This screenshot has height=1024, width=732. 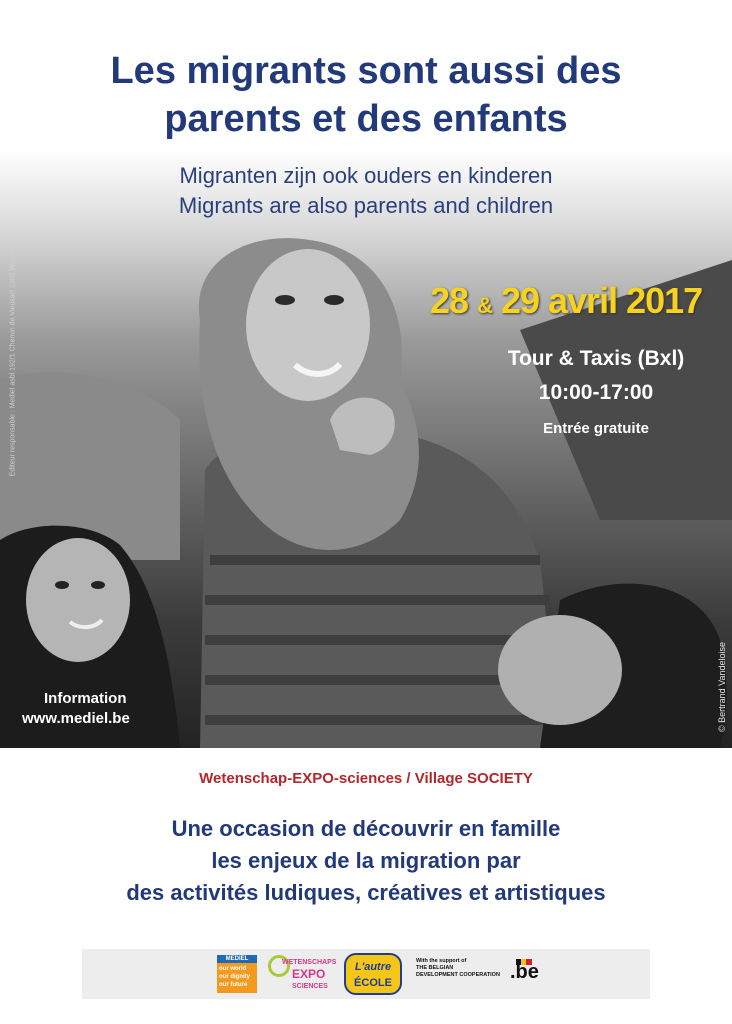 I want to click on right-child-face, so click(x=560, y=670).